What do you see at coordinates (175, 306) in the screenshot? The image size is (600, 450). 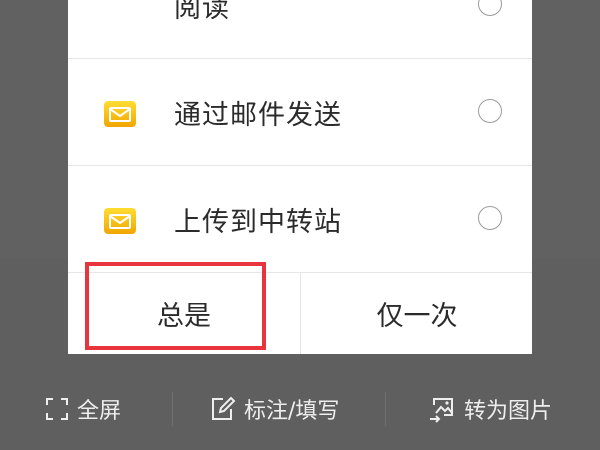 I see `highlight-box` at bounding box center [175, 306].